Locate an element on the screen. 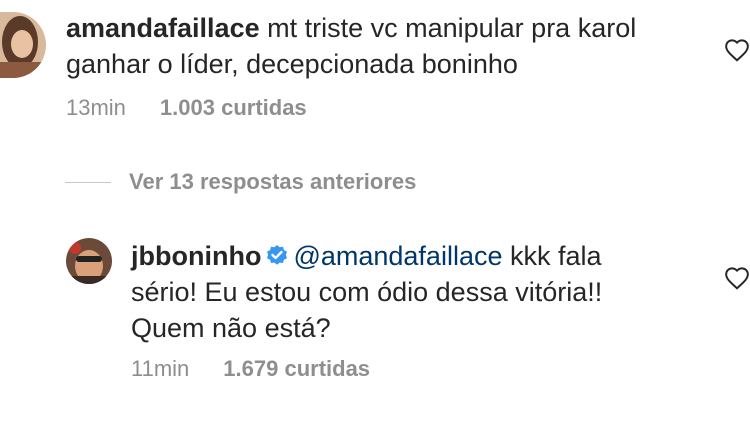 The width and height of the screenshot is (750, 421). reply-avatar is located at coordinates (89, 261).